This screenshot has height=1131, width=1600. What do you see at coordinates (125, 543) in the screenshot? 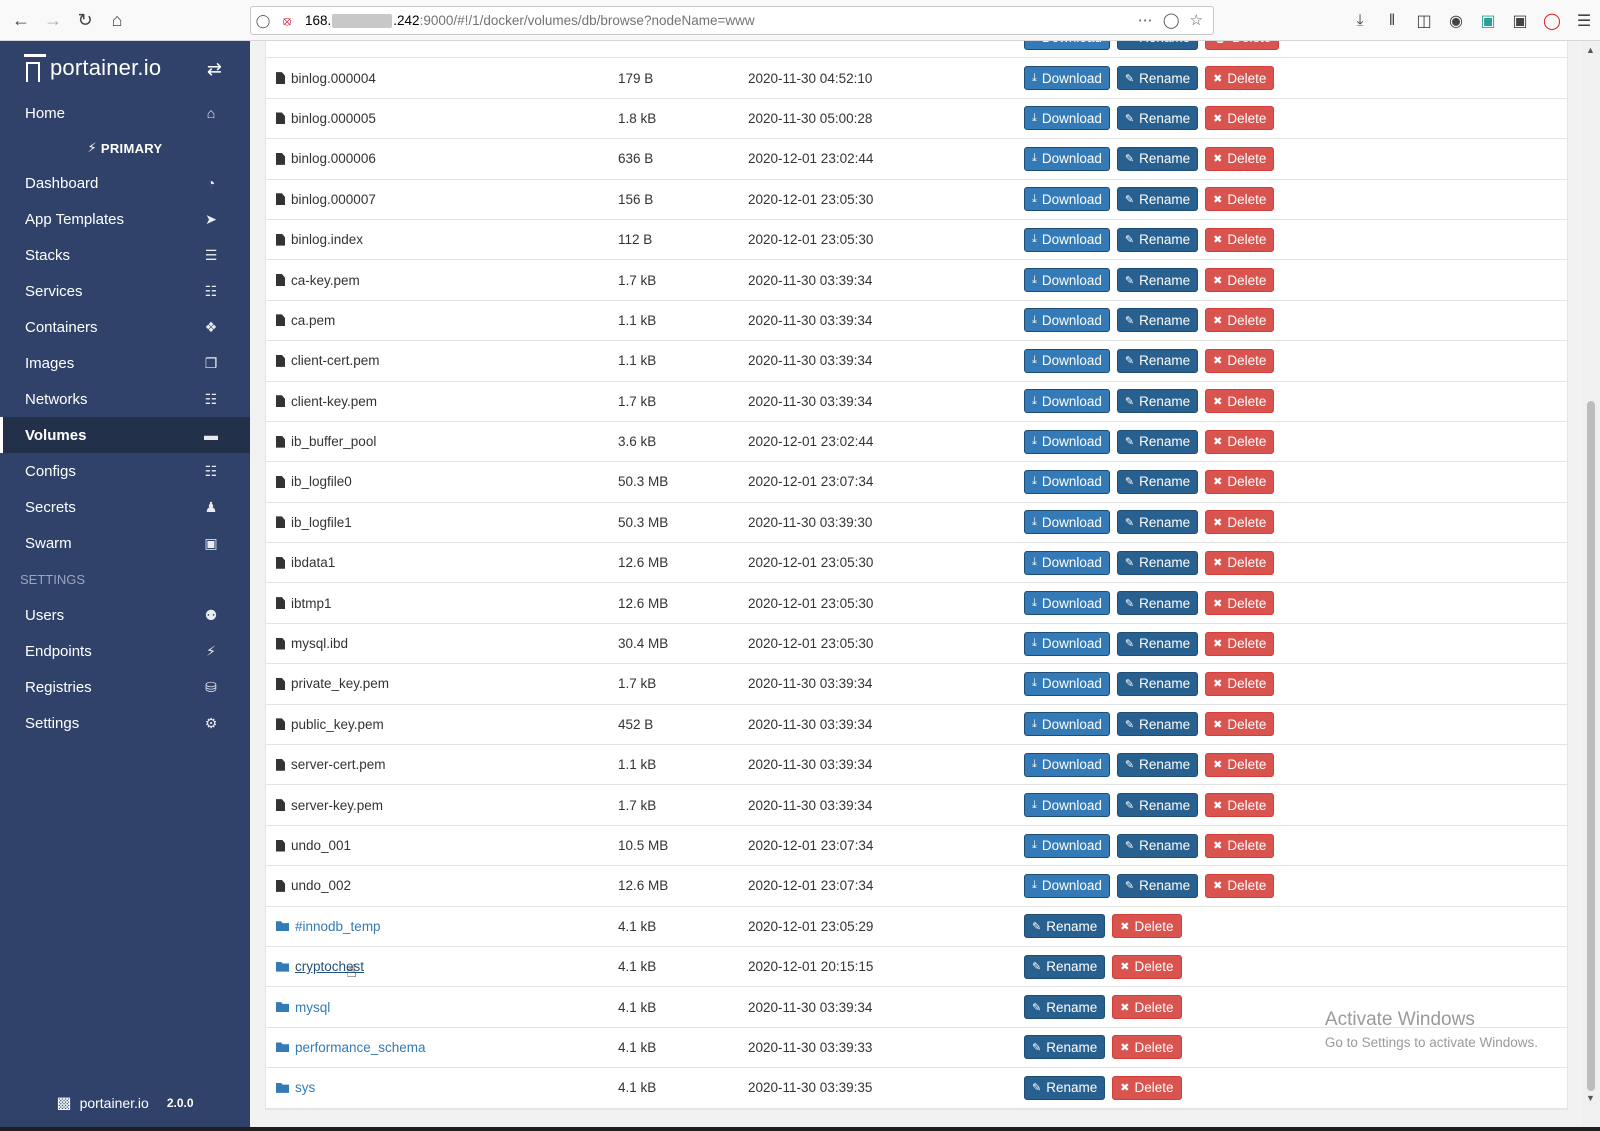
I see `sidebar-item-swarm: Swarm ▣` at bounding box center [125, 543].